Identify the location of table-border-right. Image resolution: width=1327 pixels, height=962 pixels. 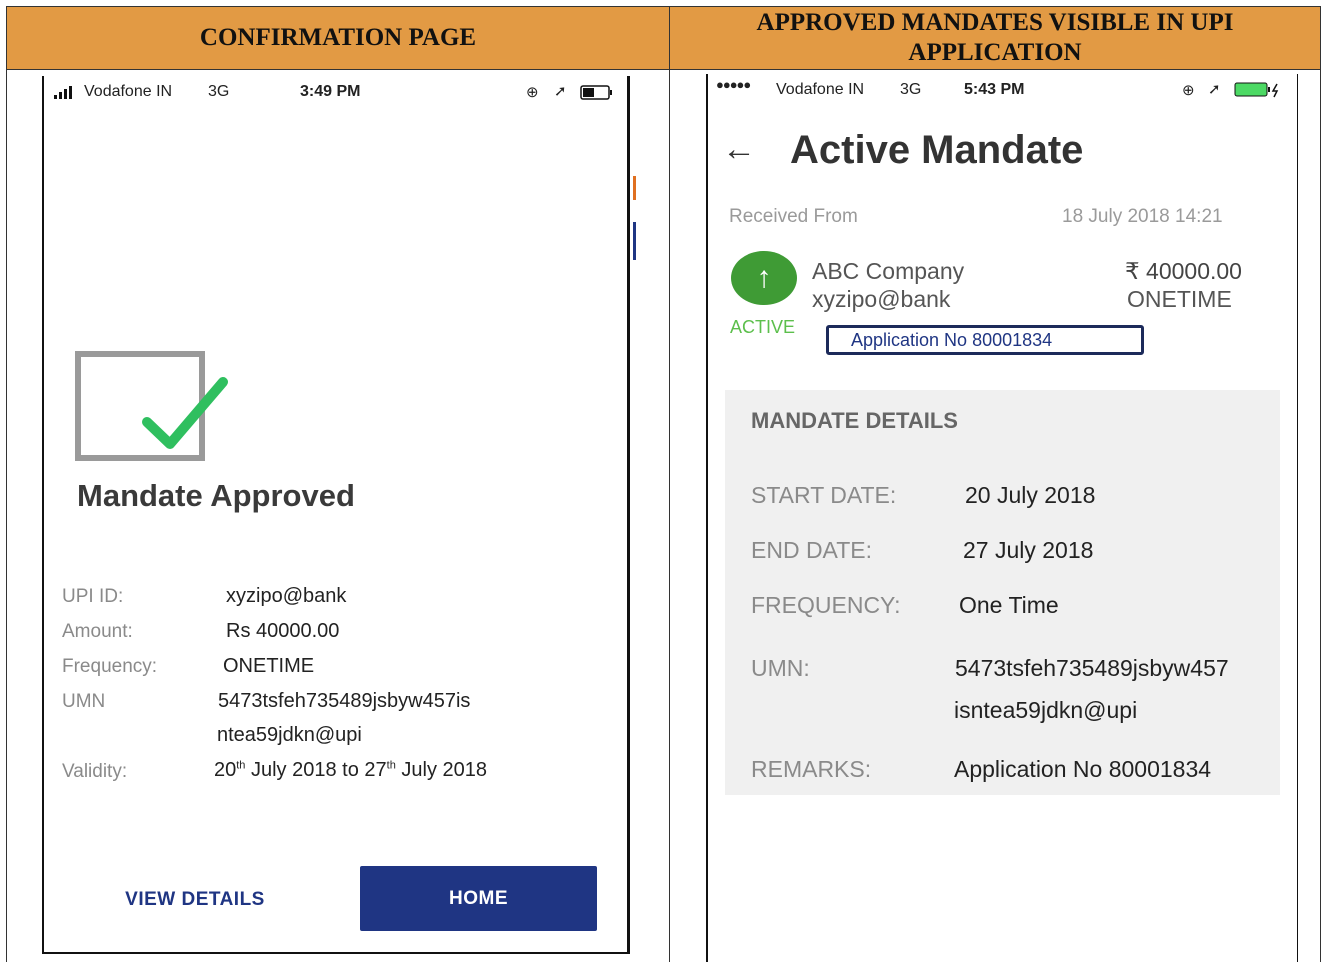
(1320, 516).